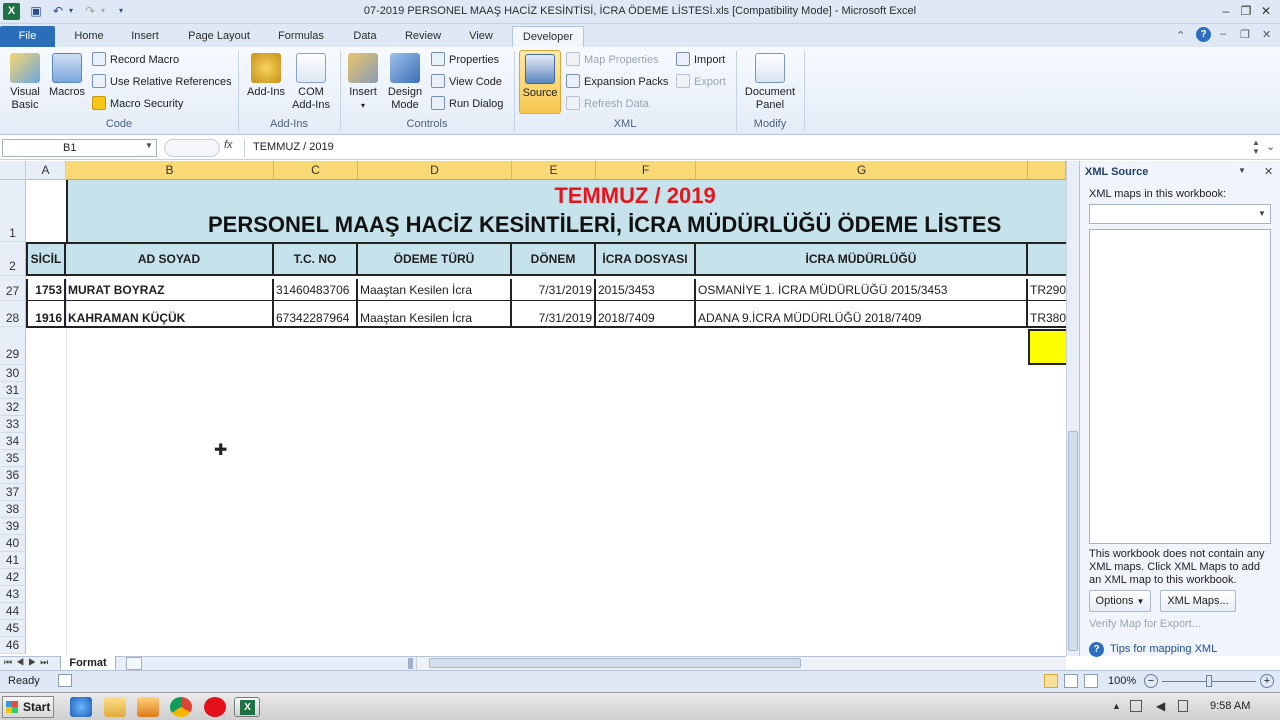 This screenshot has width=1280, height=720. I want to click on column-header-e: E, so click(554, 170).